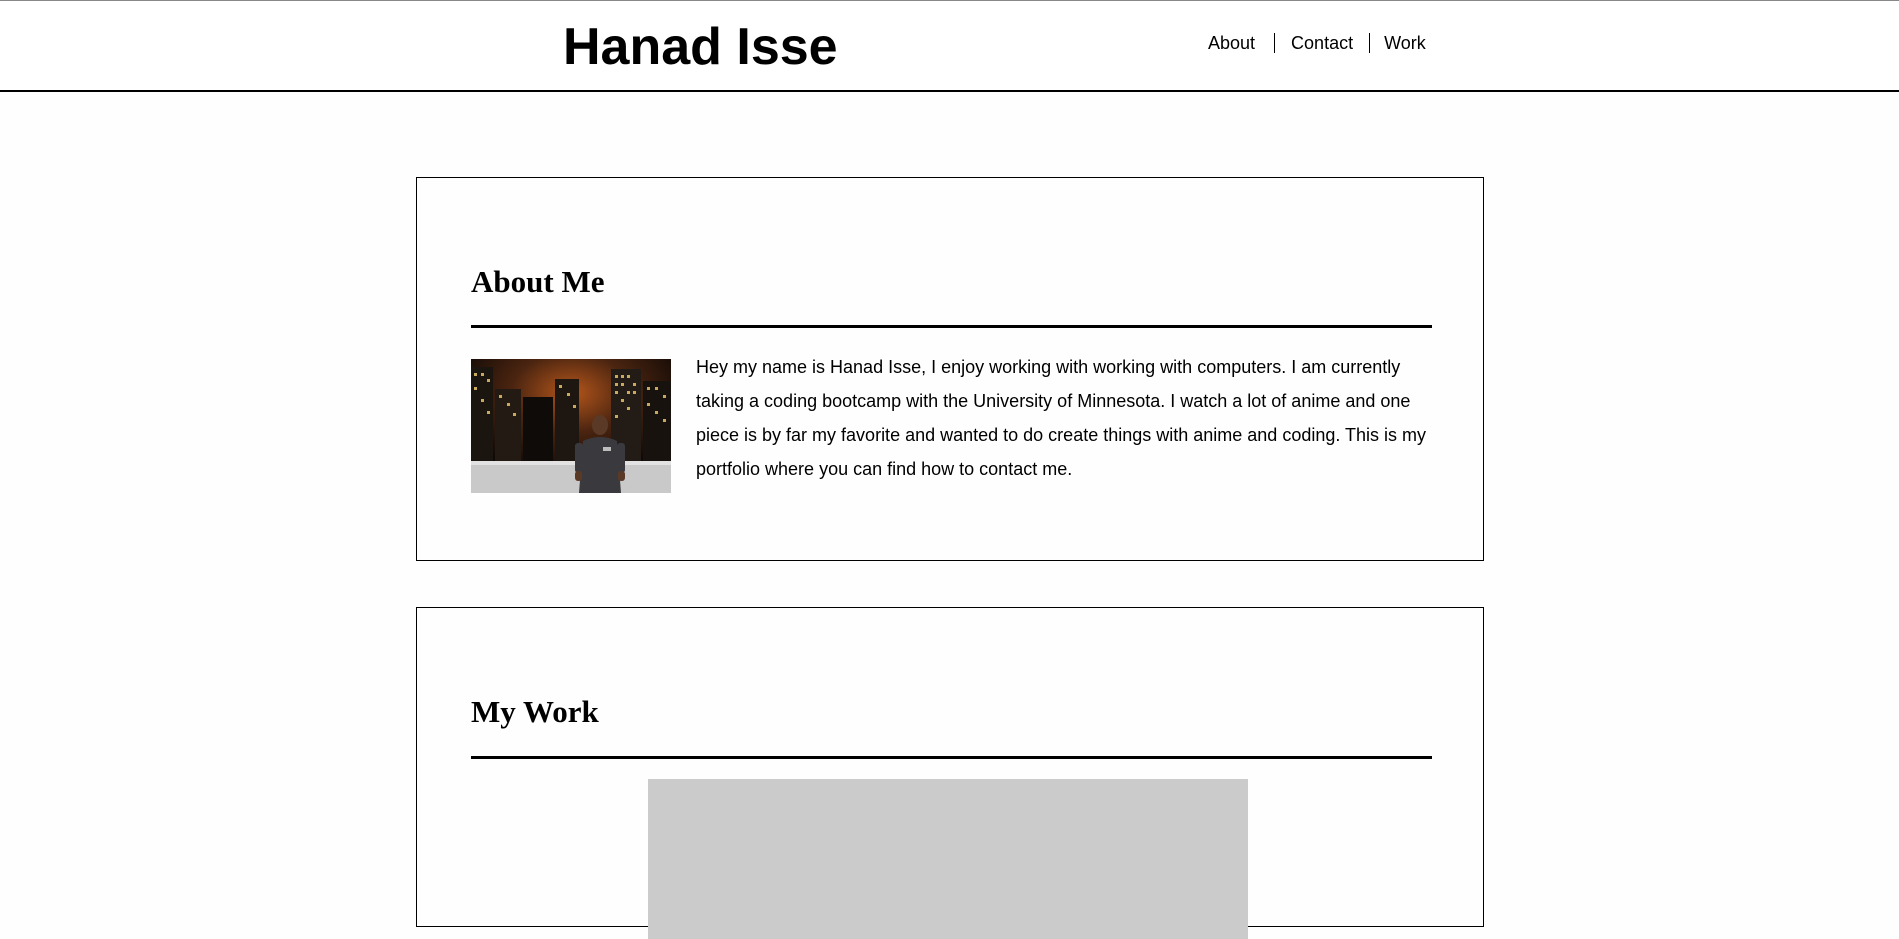  Describe the element at coordinates (949, 46) in the screenshot. I see `site-header: Hanad Isse About Contact Work` at that location.